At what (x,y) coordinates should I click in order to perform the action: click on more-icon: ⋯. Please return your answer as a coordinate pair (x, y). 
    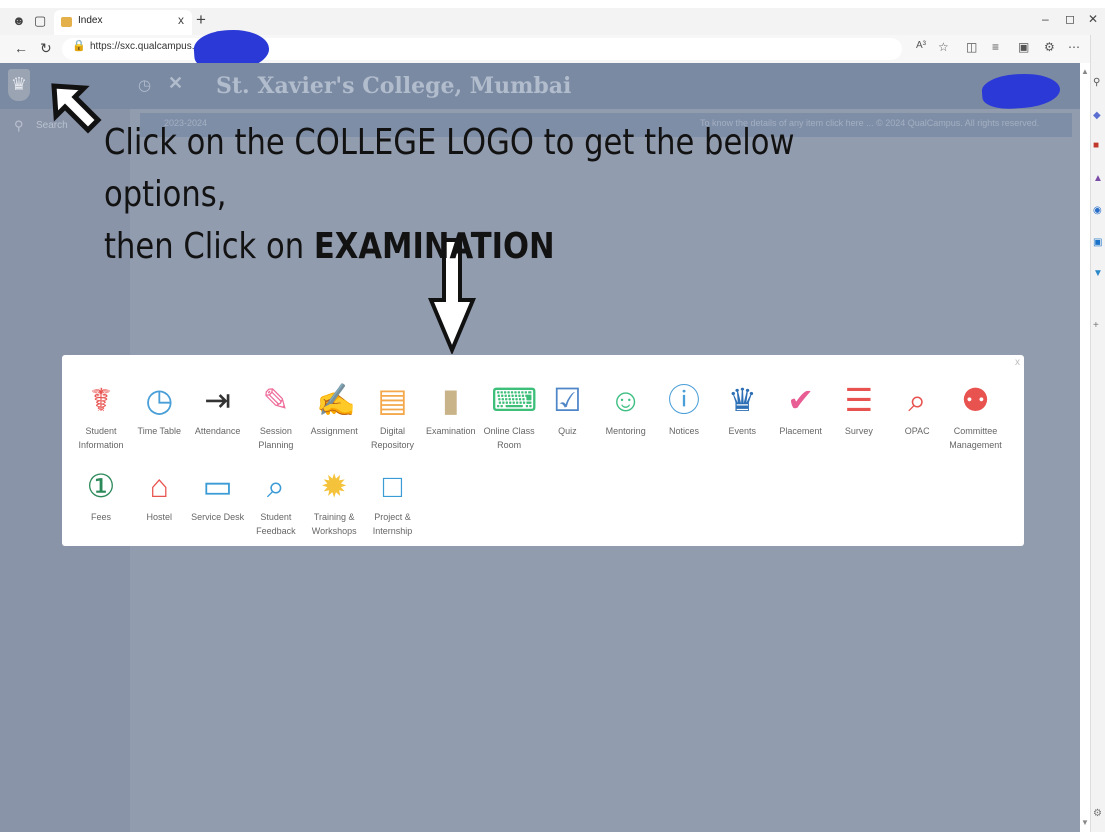
    Looking at the image, I should click on (1074, 47).